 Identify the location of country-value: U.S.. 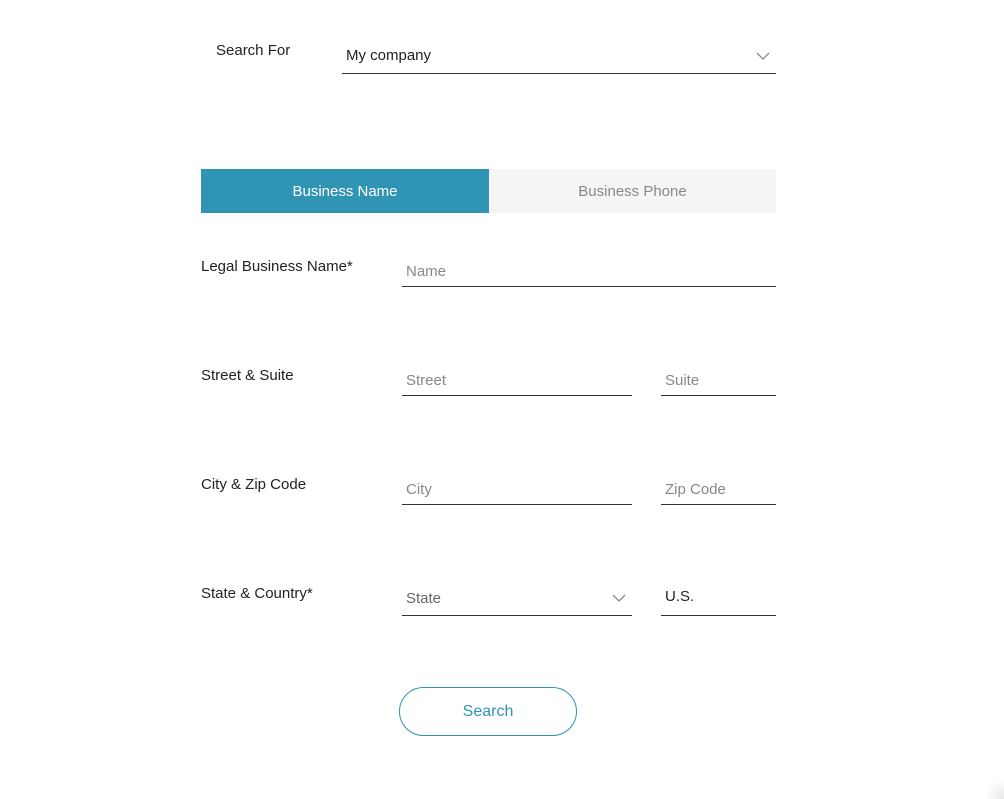
(680, 596).